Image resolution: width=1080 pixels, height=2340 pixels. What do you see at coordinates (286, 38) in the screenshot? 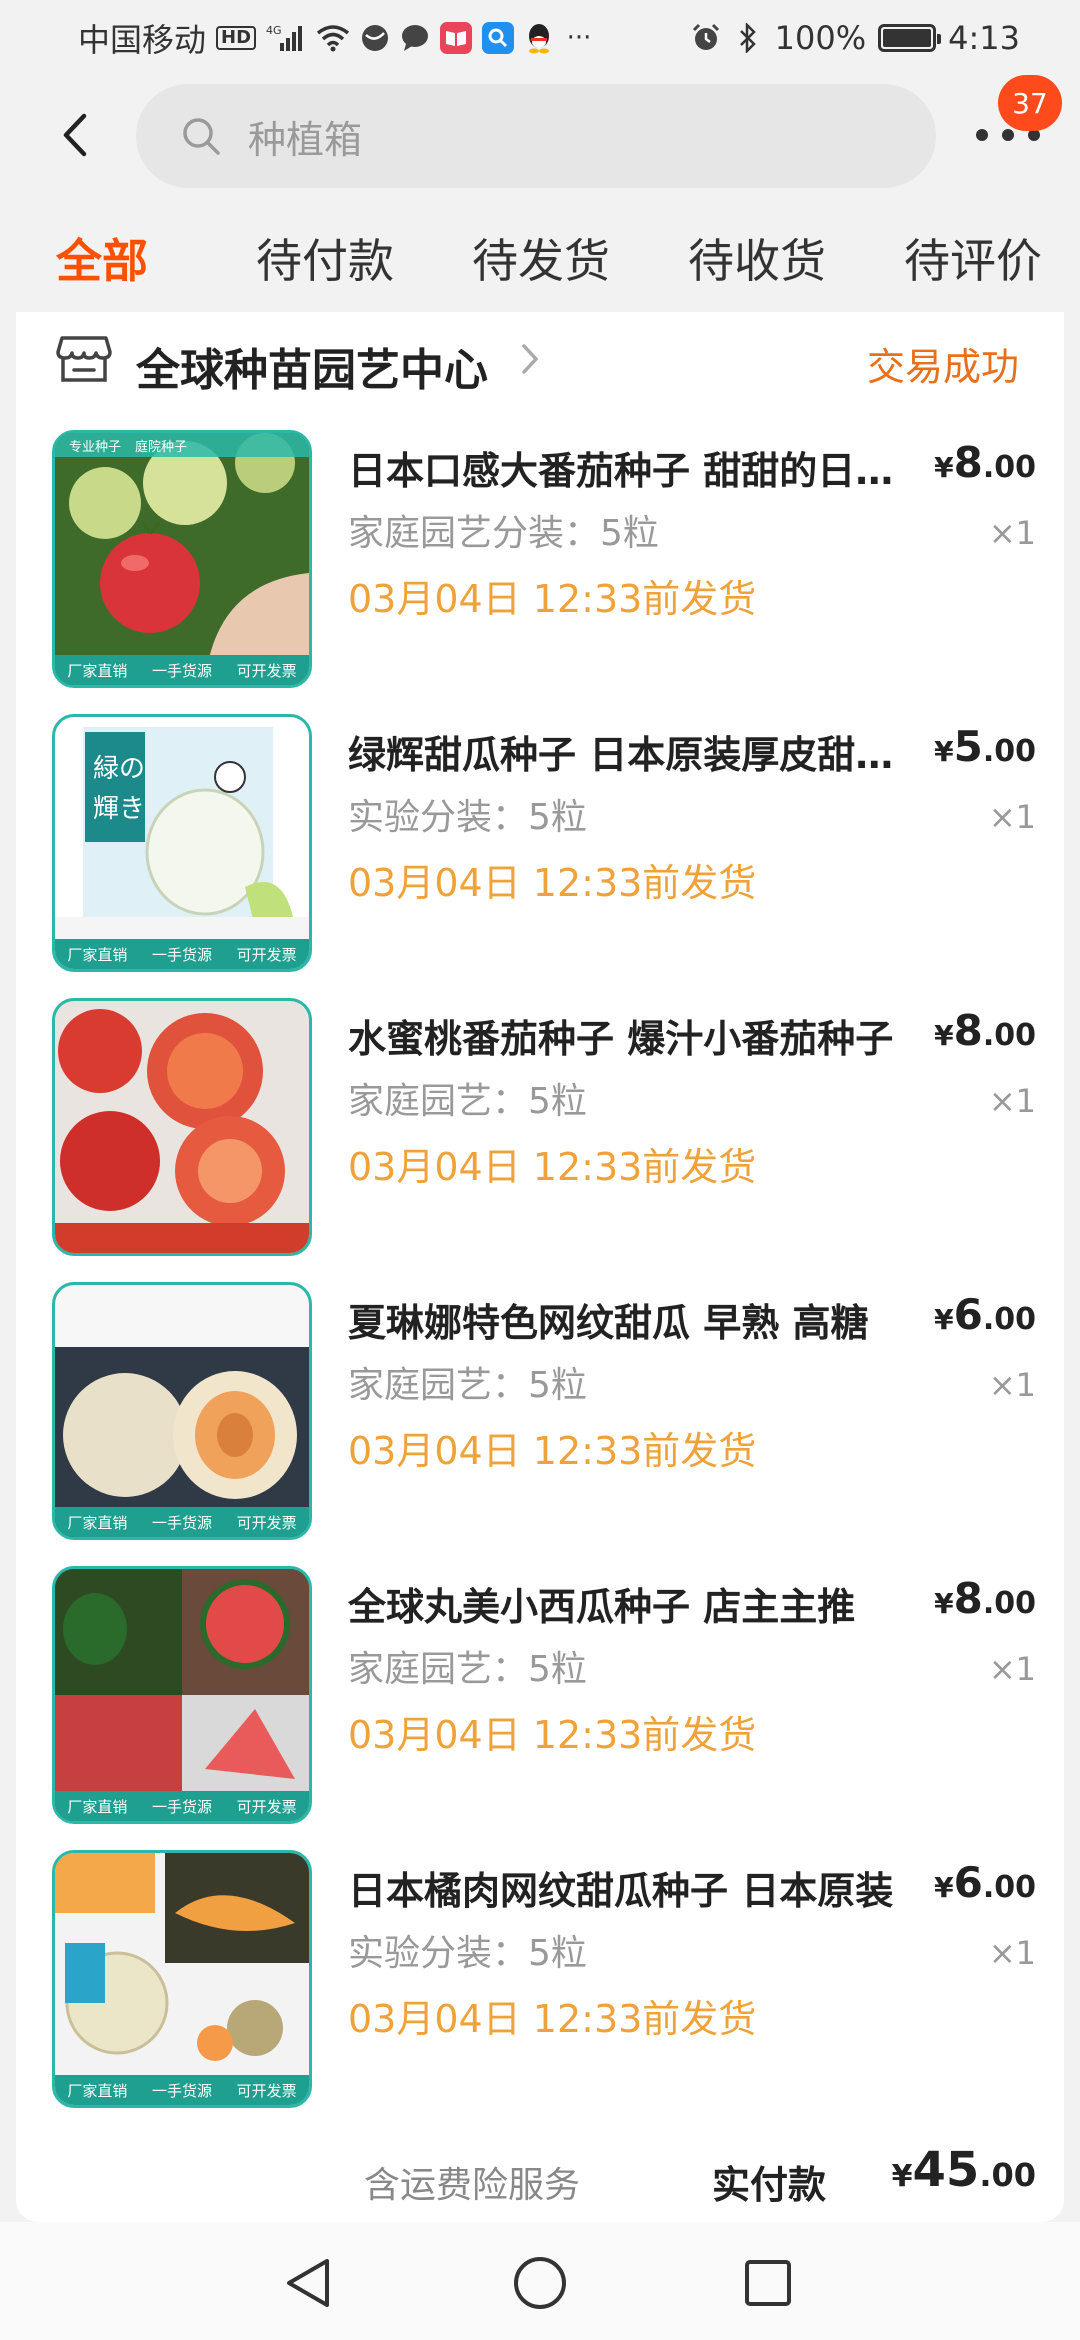
I see `signal-icon: 4G` at bounding box center [286, 38].